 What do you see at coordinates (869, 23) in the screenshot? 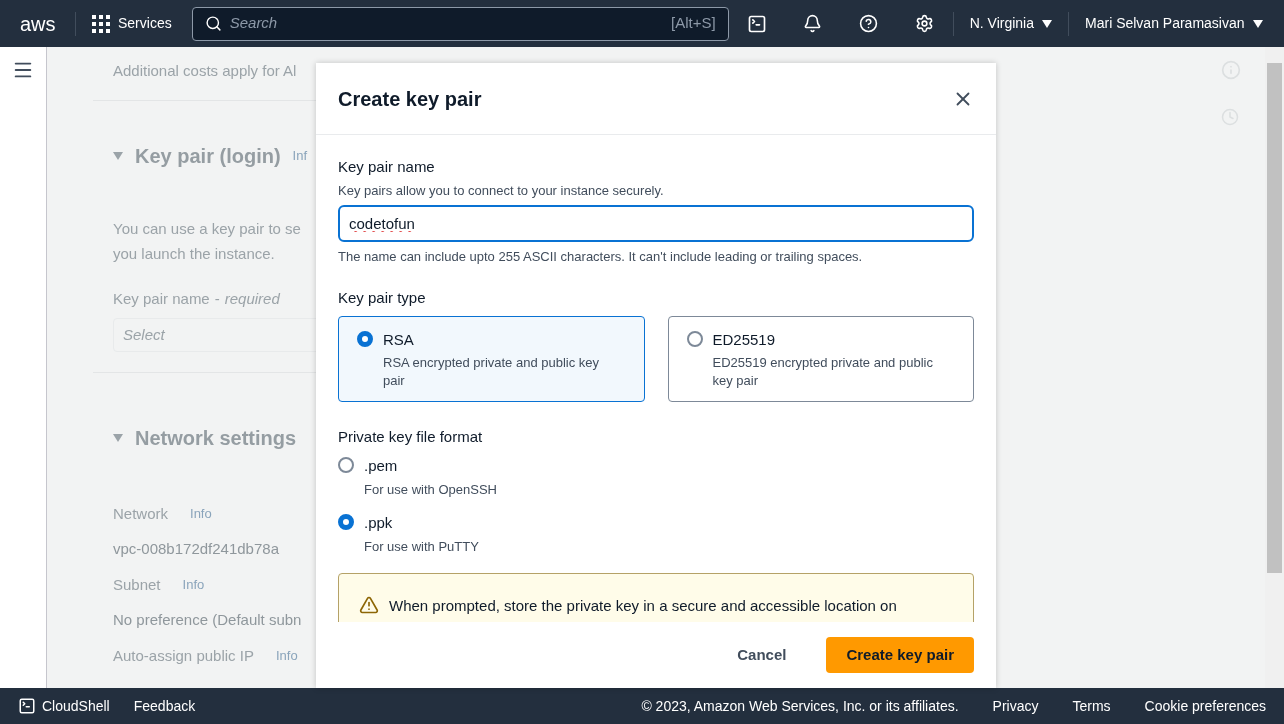
I see `help-icon` at bounding box center [869, 23].